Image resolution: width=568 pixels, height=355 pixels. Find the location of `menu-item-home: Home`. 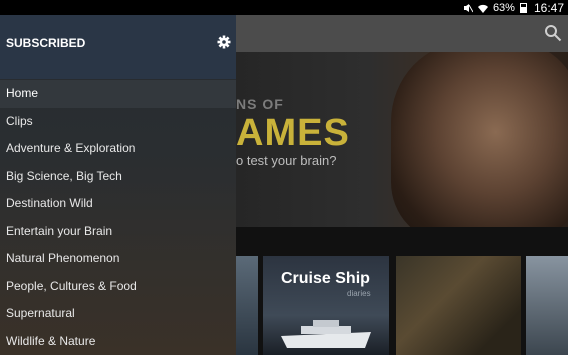

menu-item-home: Home is located at coordinates (118, 94).